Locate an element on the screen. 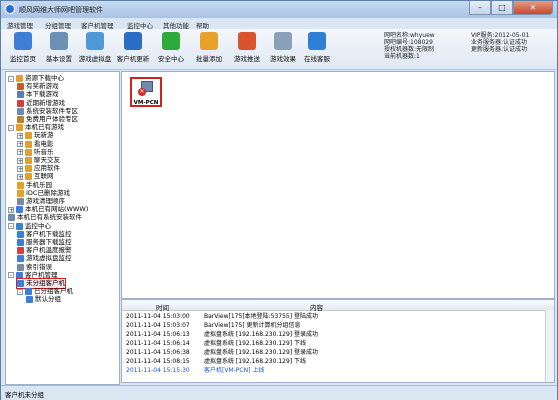  gear-icon is located at coordinates (59, 41).